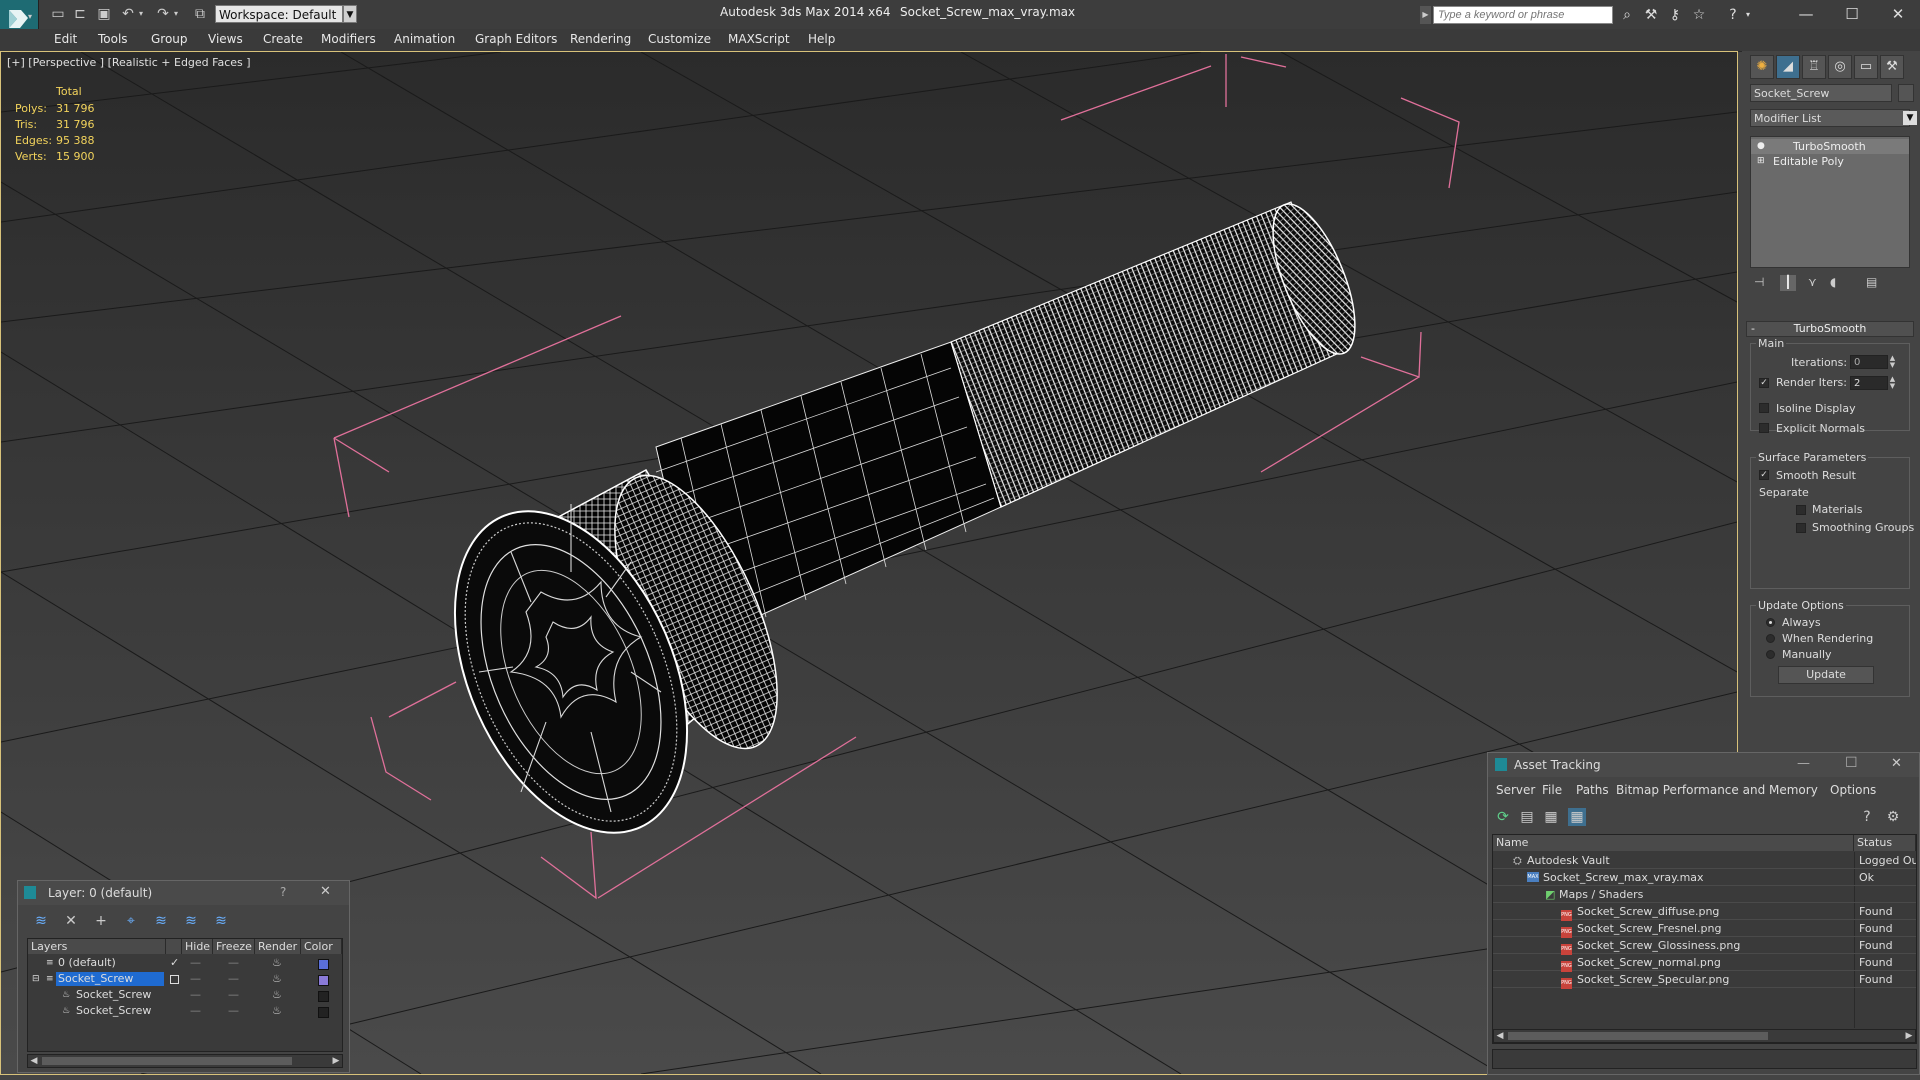  Describe the element at coordinates (65, 39) in the screenshot. I see `menu-edit: Edit` at that location.